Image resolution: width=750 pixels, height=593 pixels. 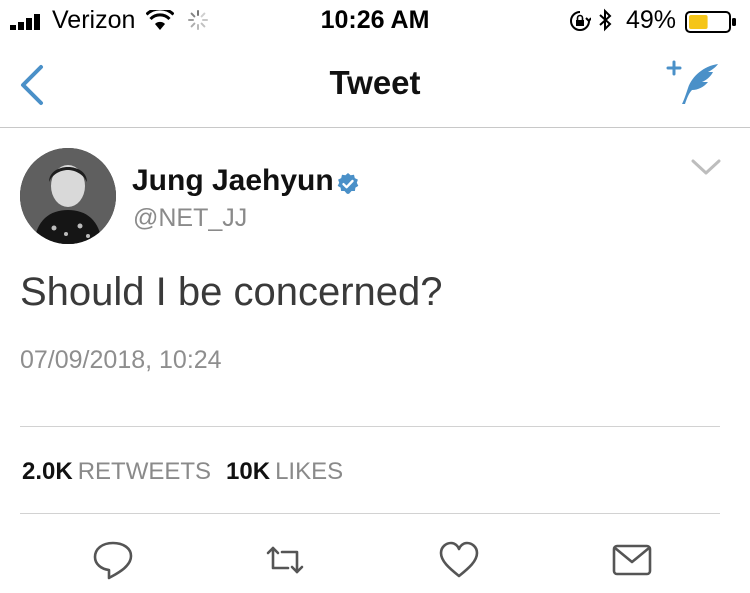 What do you see at coordinates (375, 127) in the screenshot?
I see `nav-divider` at bounding box center [375, 127].